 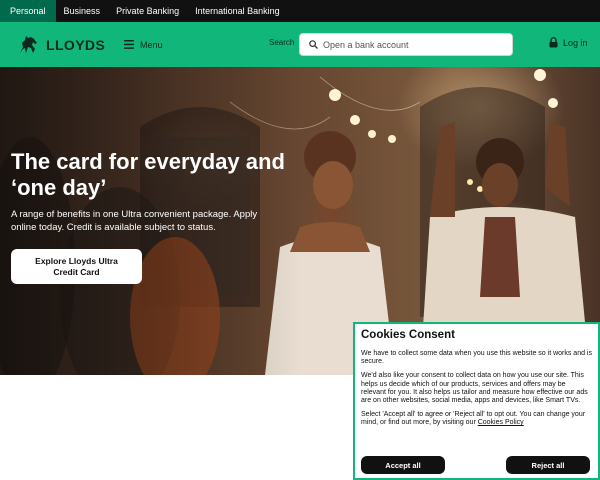 I want to click on segment-personal: Personal, so click(x=28, y=11).